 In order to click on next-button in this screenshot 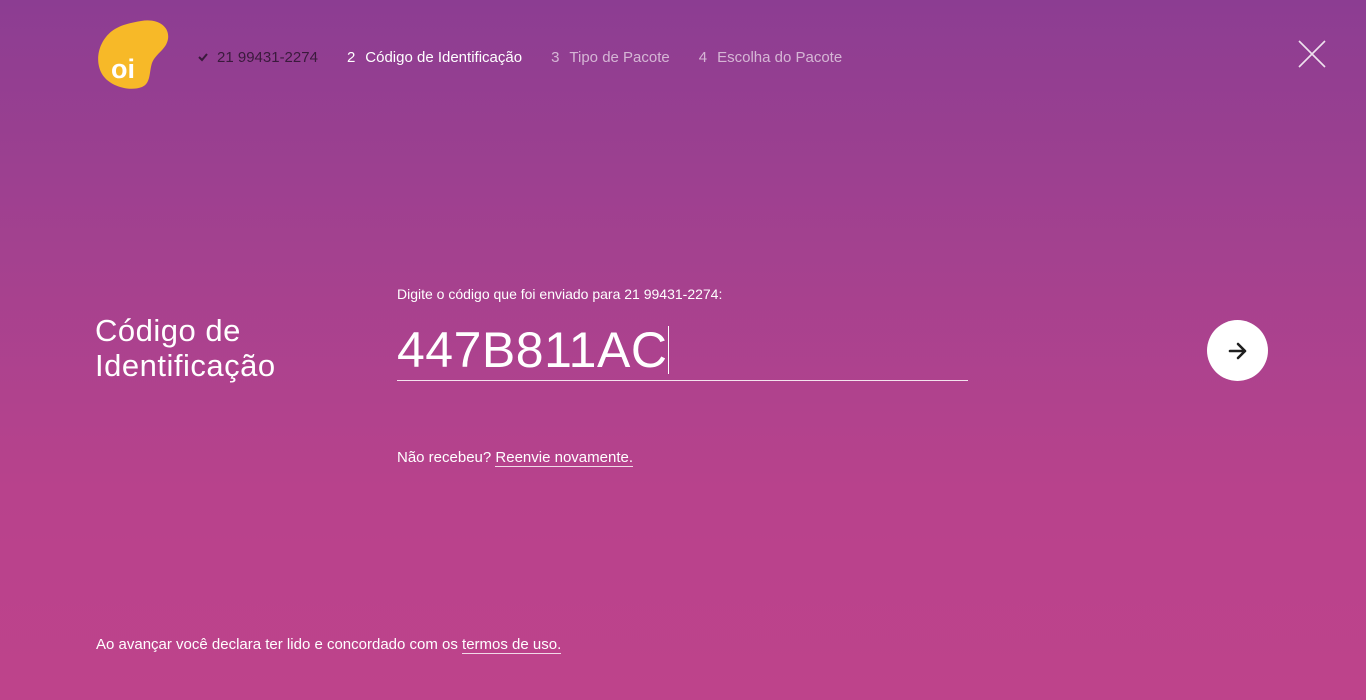, I will do `click(1237, 350)`.